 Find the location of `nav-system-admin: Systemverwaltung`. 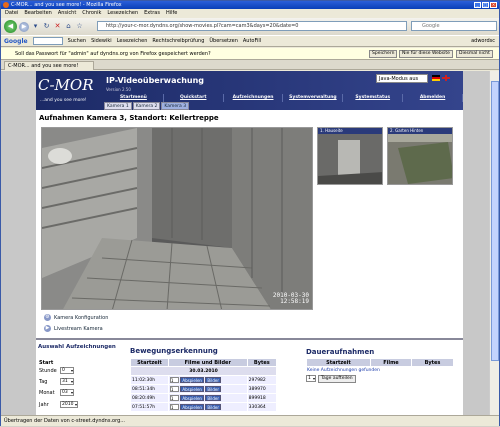

nav-system-admin: Systemverwaltung is located at coordinates (313, 98).